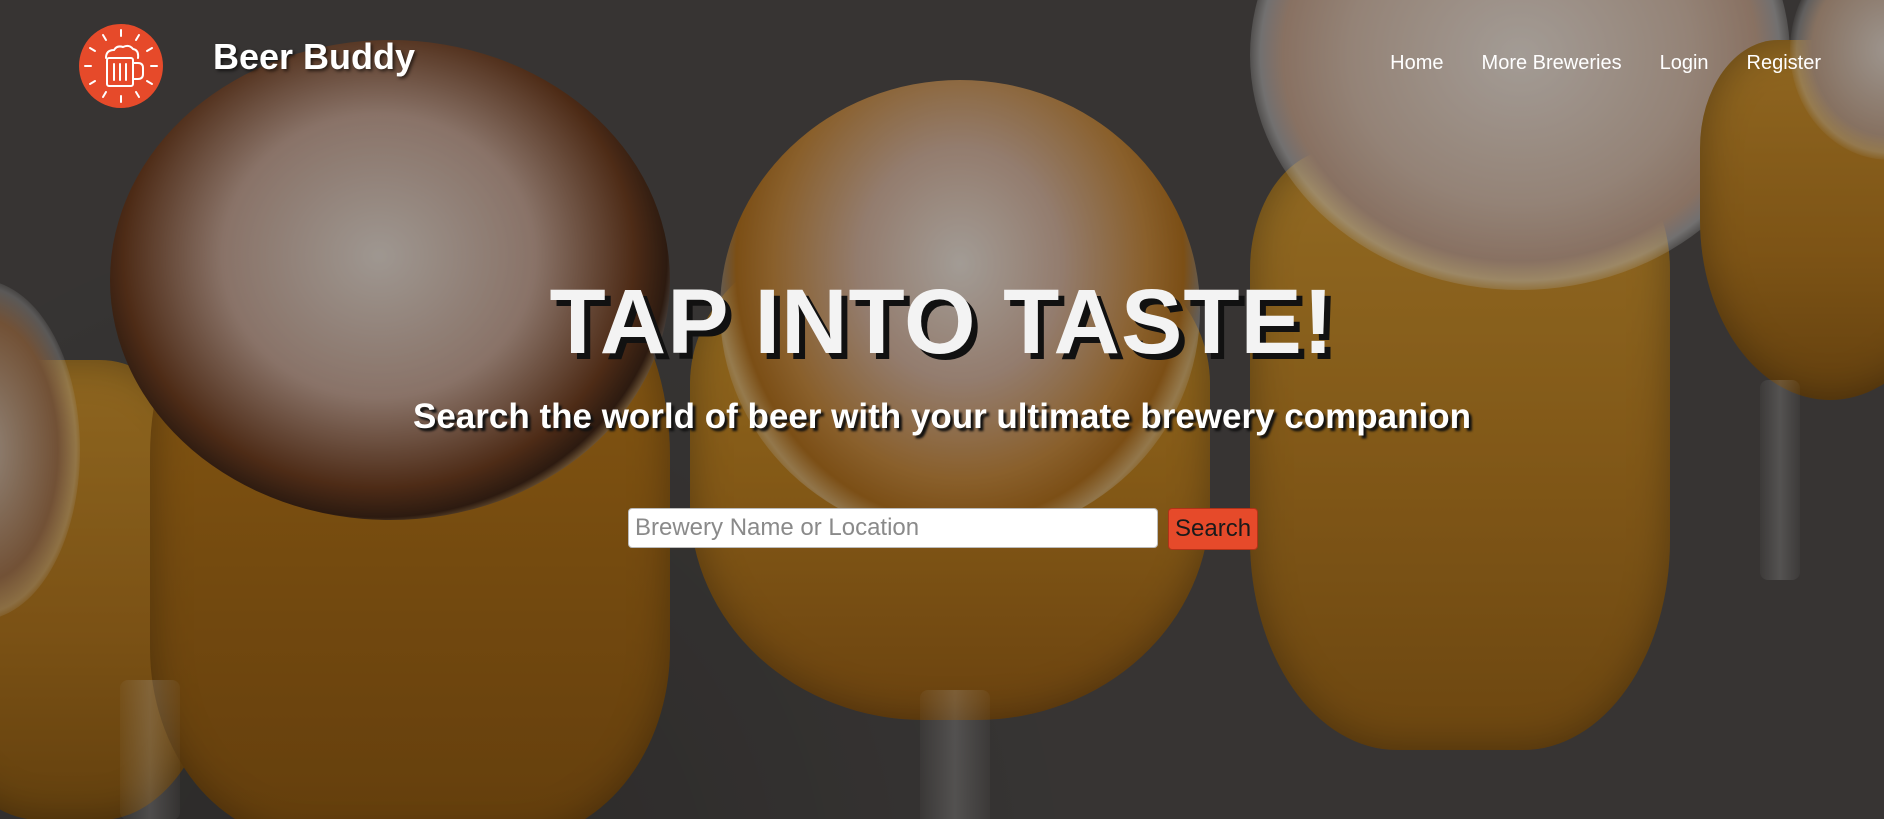 The image size is (1884, 819). I want to click on nav-link-home: Home, so click(1416, 63).